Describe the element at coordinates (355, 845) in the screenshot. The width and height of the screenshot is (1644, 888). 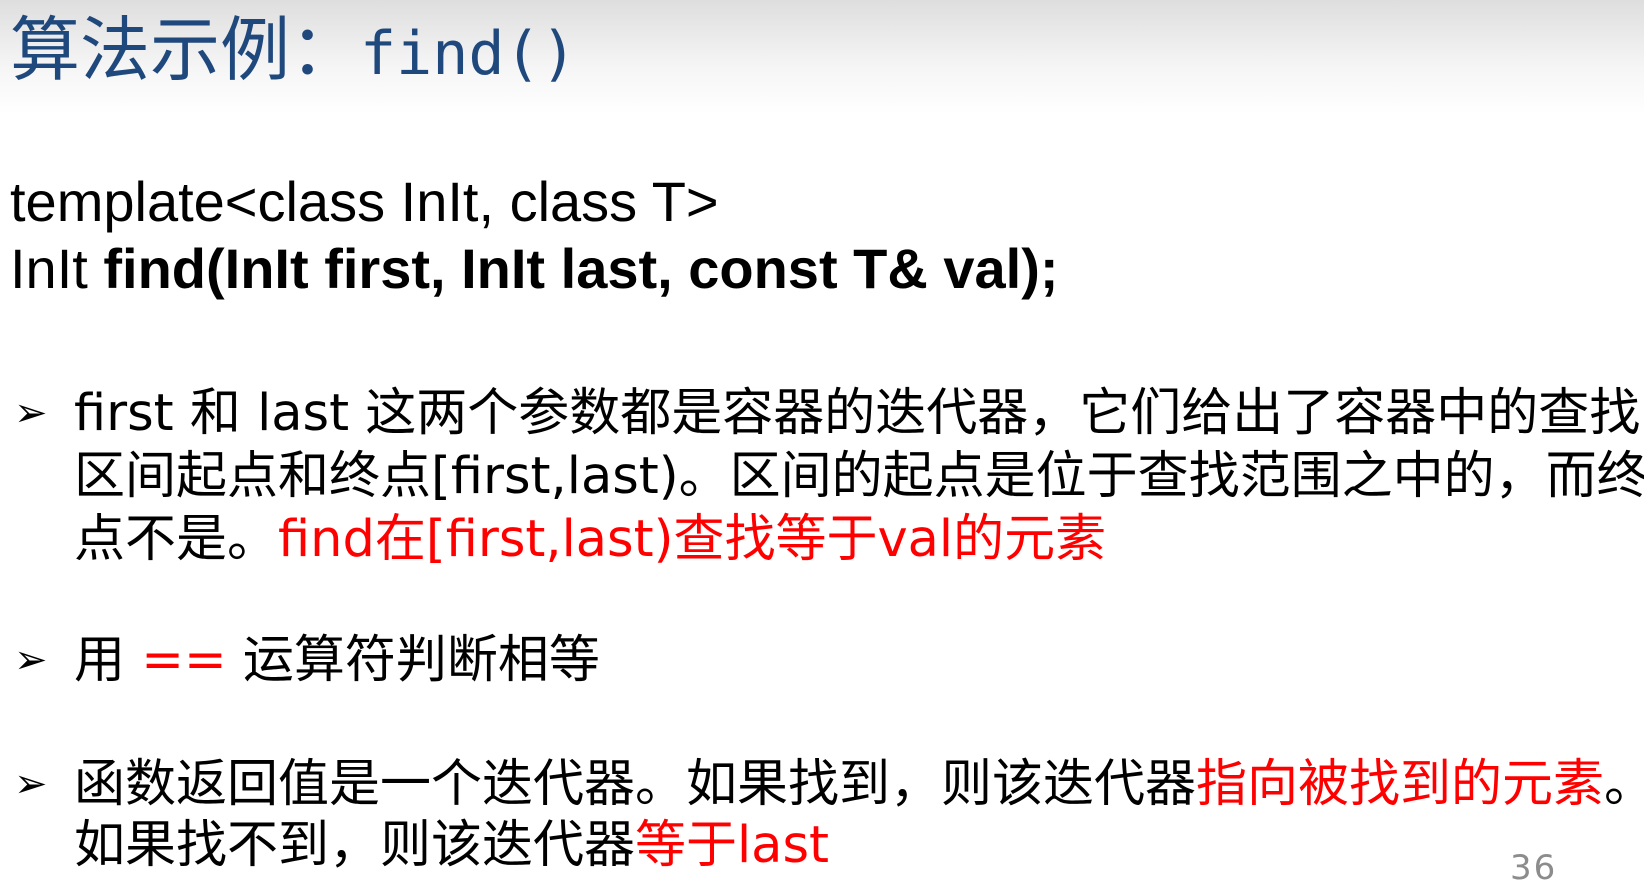
I see `bullet-3-text-2: 如果找不到，则该迭代器` at that location.